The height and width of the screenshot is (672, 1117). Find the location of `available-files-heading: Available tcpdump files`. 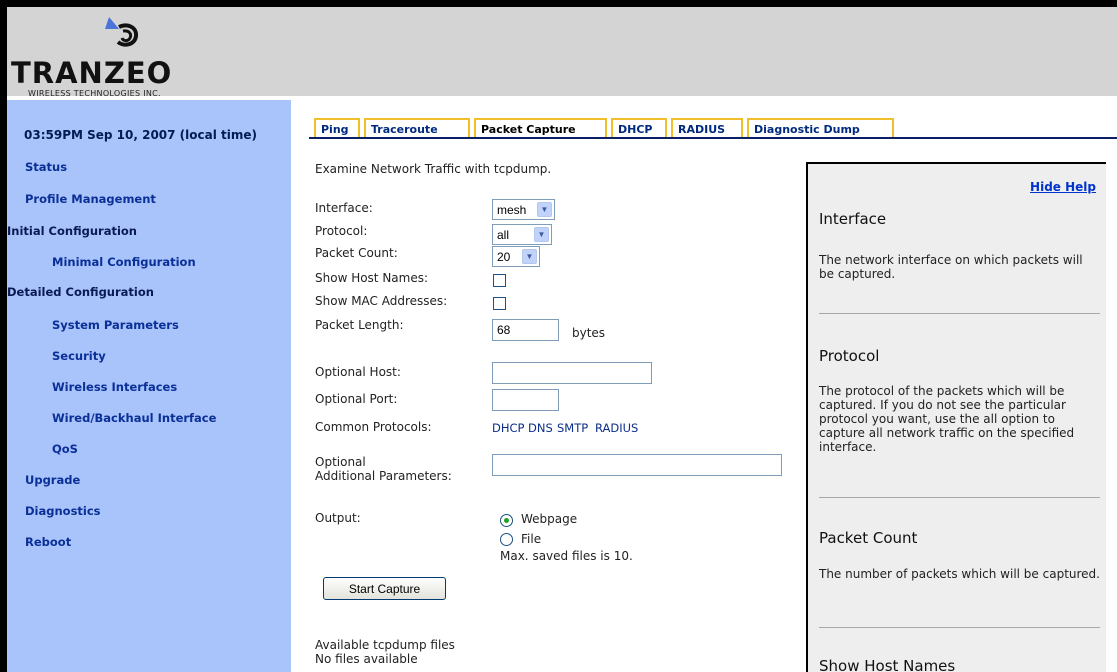

available-files-heading: Available tcpdump files is located at coordinates (385, 645).